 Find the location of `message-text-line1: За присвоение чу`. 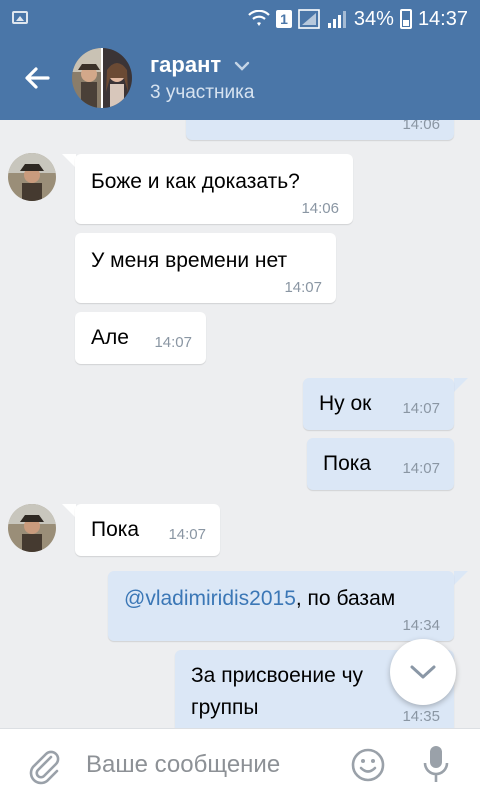

message-text-line1: За присвоение чу is located at coordinates (277, 675).